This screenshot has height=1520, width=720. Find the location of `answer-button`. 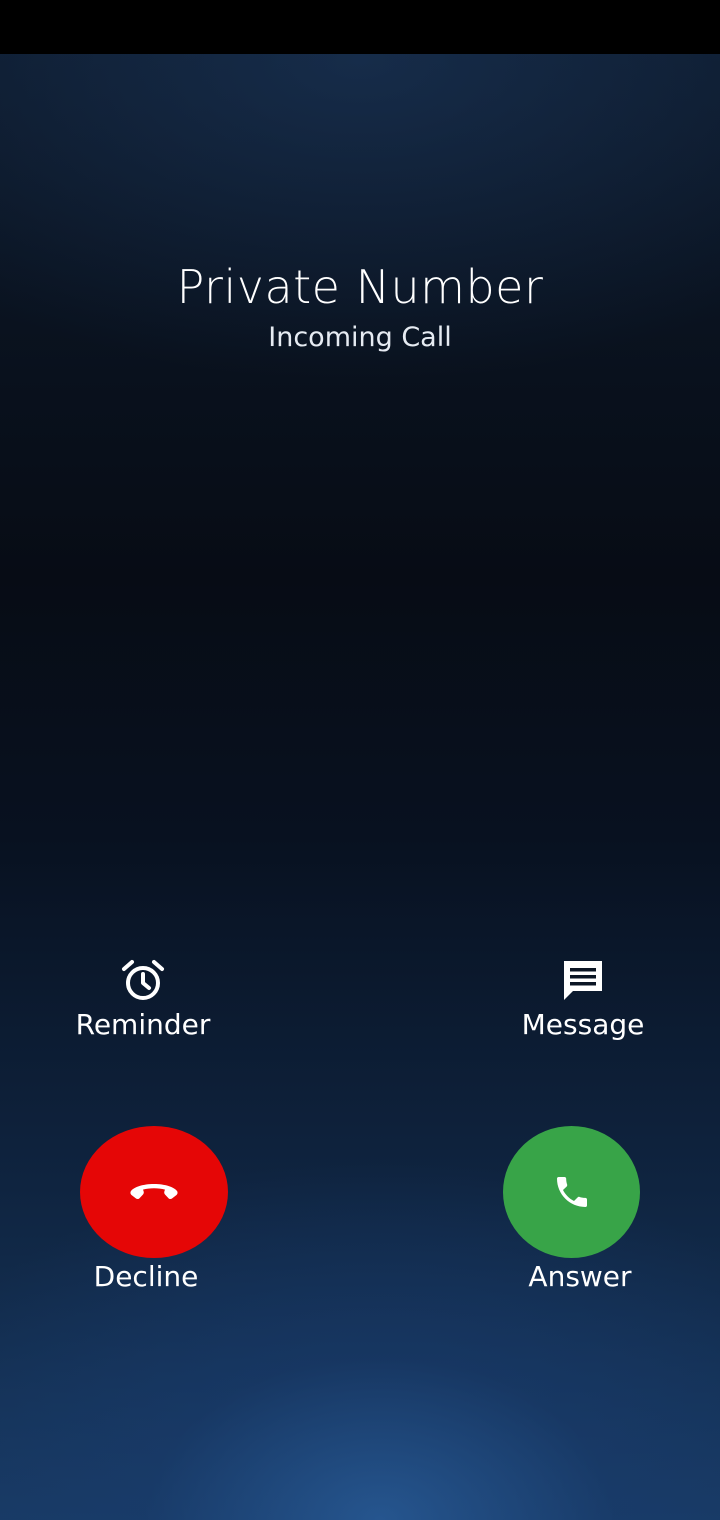

answer-button is located at coordinates (571, 1192).